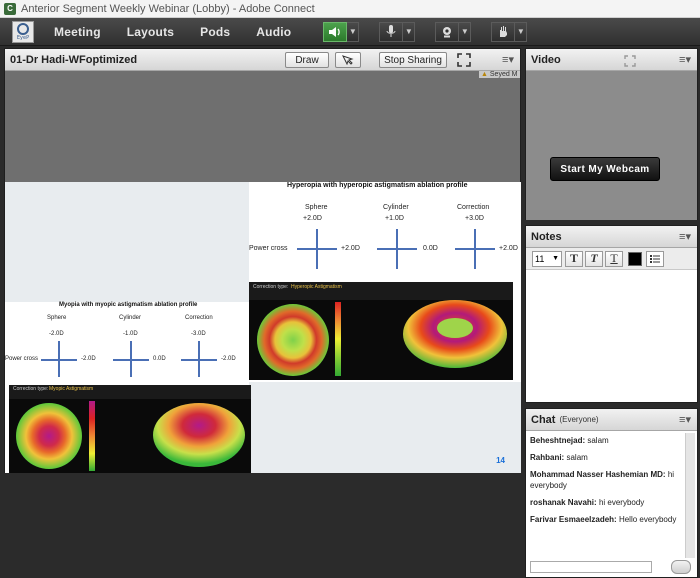  I want to click on raise-hand-icon, so click(503, 31).